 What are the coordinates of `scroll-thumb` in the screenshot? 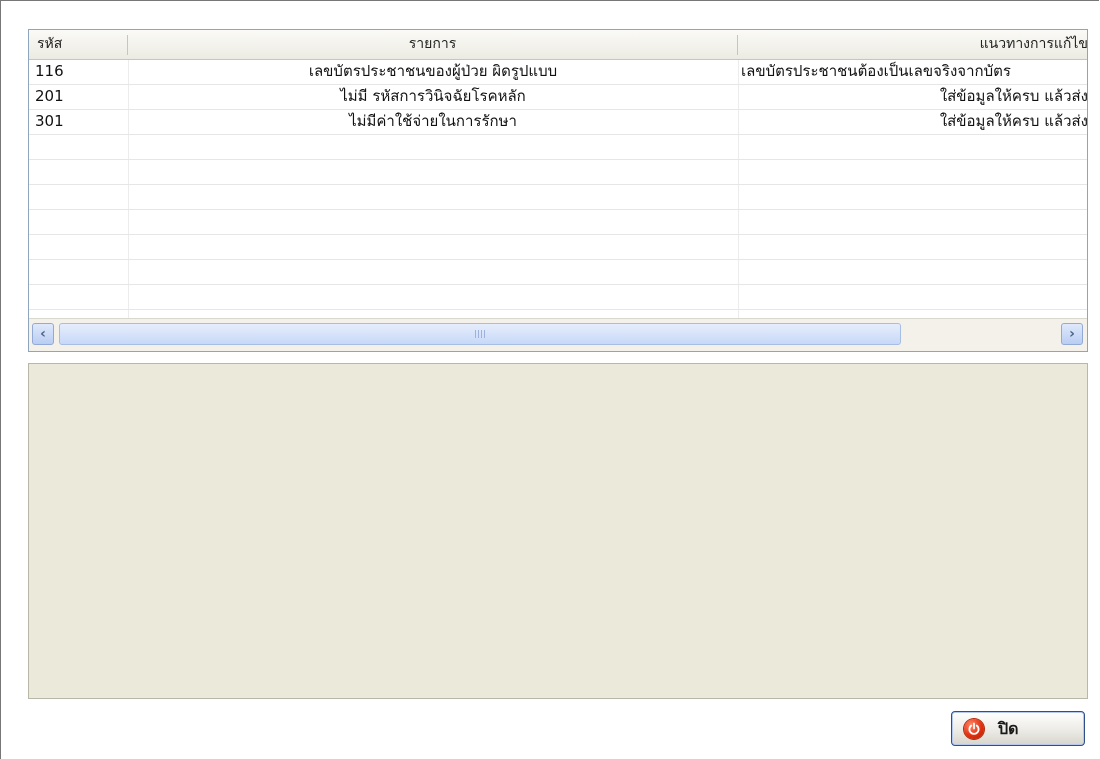 It's located at (480, 334).